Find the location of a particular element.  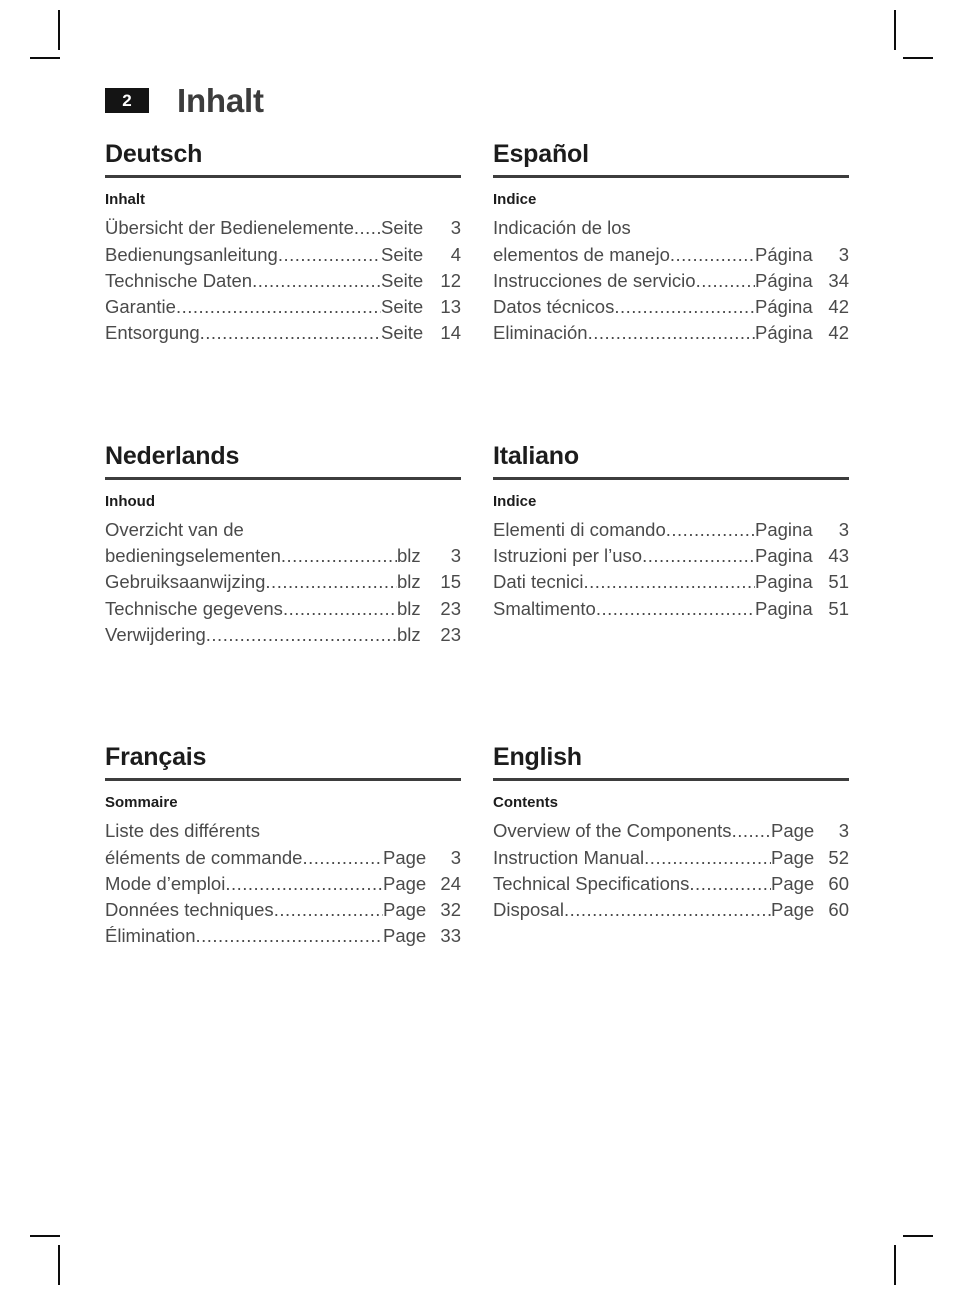

toc-entry-title: Dati tecnici is located at coordinates (538, 582).